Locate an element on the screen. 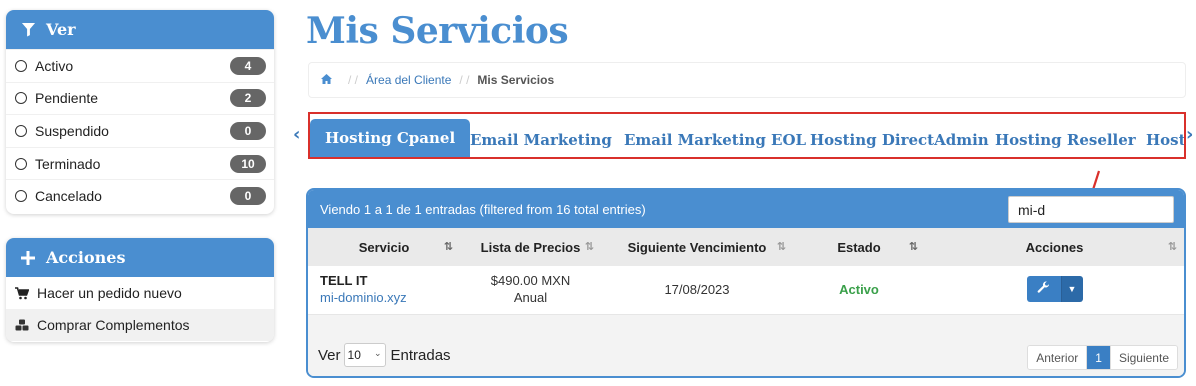 The image size is (1196, 386). home-icon is located at coordinates (326, 80).